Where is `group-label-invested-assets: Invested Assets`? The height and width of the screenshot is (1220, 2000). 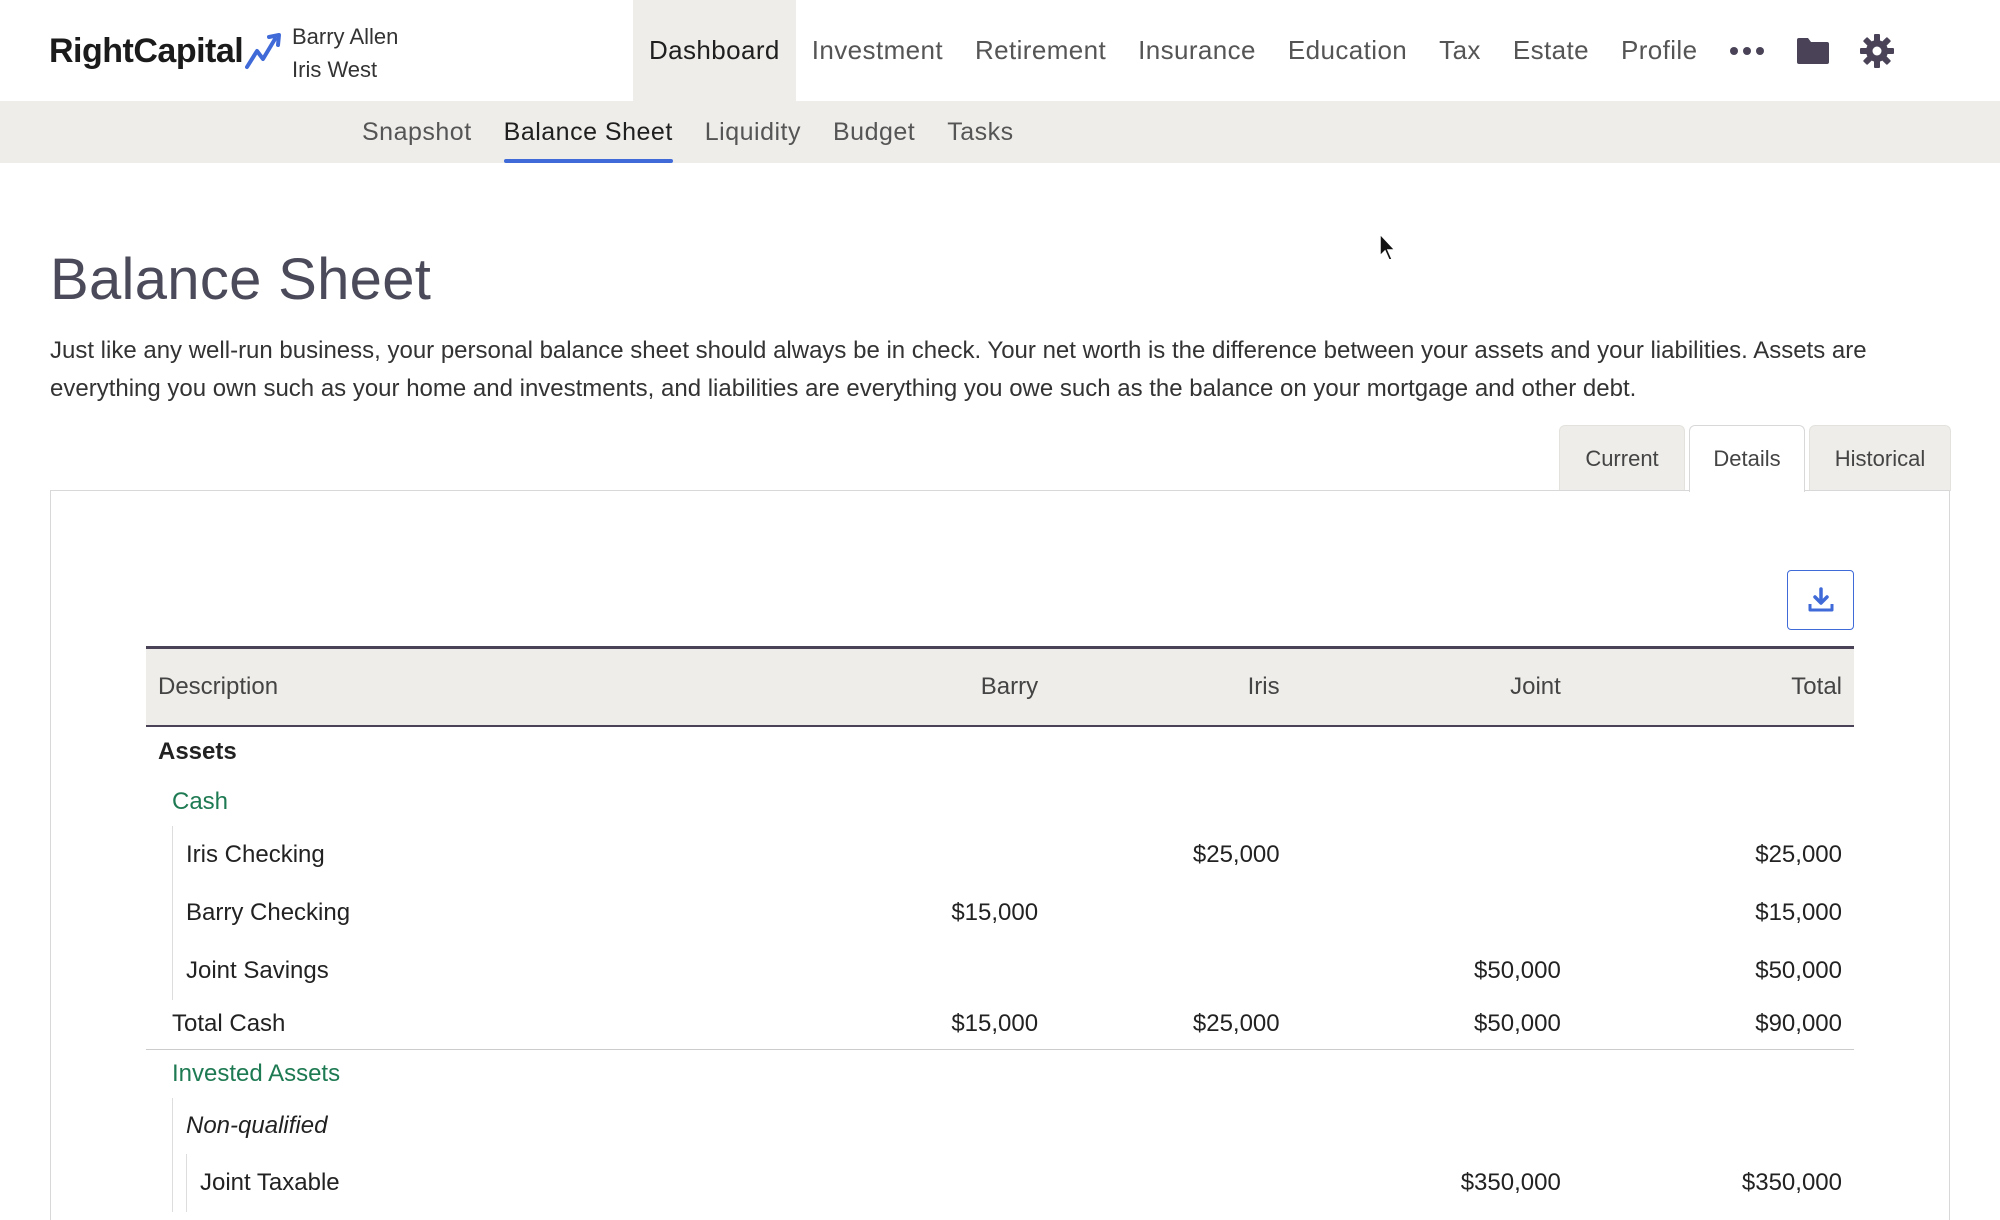
group-label-invested-assets: Invested Assets is located at coordinates (256, 1073).